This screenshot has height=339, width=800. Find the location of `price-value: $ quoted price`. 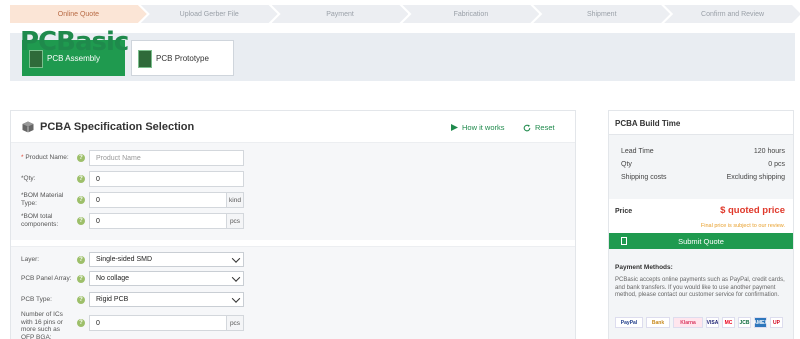

price-value: $ quoted price is located at coordinates (752, 210).